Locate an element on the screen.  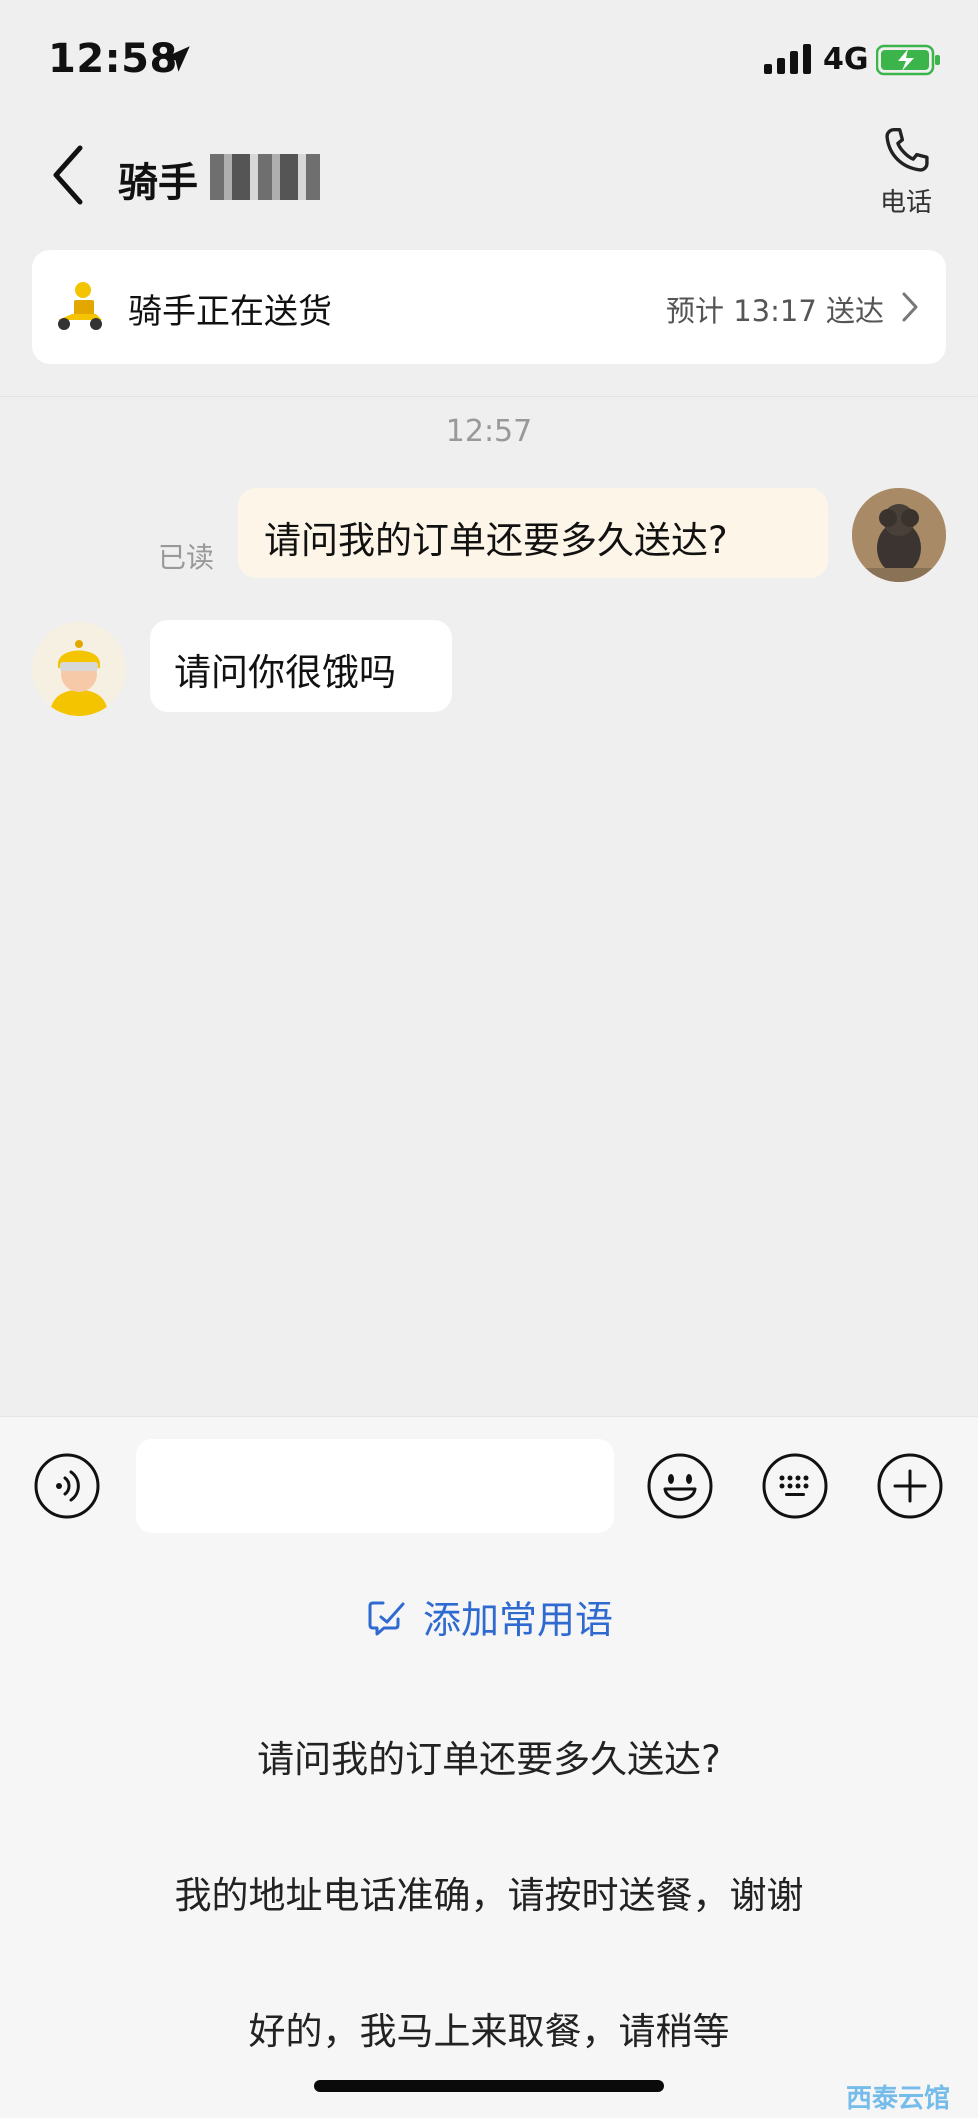
status-bar: 12:58 4G is located at coordinates (489, 55).